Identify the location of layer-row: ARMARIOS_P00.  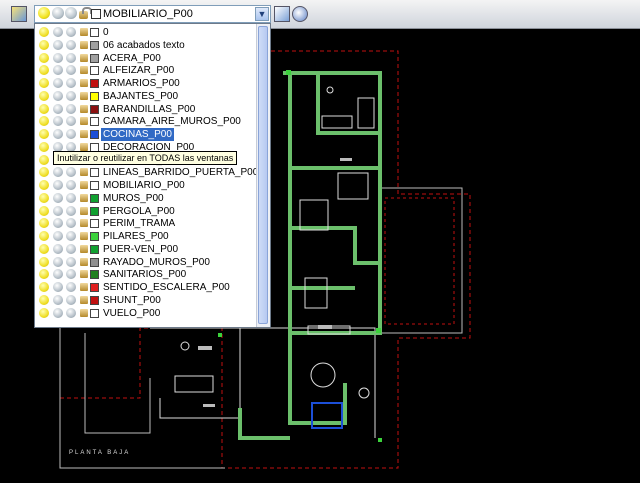
(146, 83).